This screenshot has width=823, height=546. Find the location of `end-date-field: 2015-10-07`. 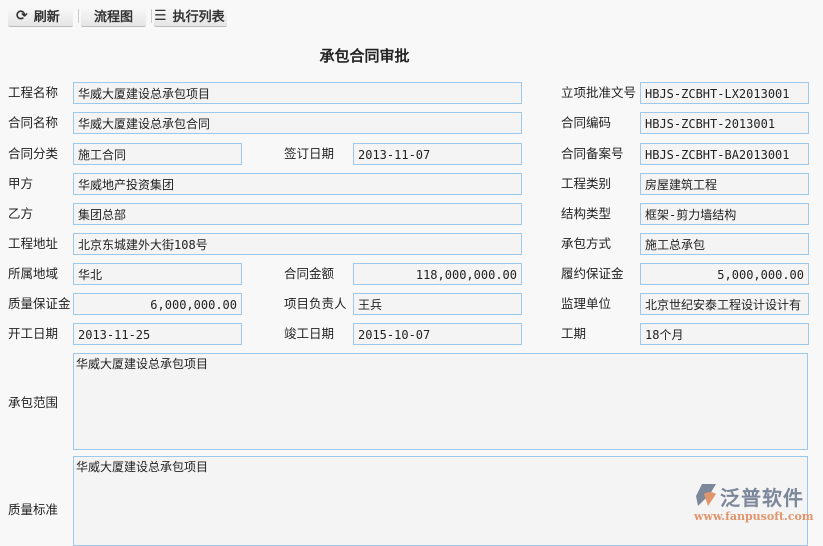

end-date-field: 2015-10-07 is located at coordinates (437, 334).